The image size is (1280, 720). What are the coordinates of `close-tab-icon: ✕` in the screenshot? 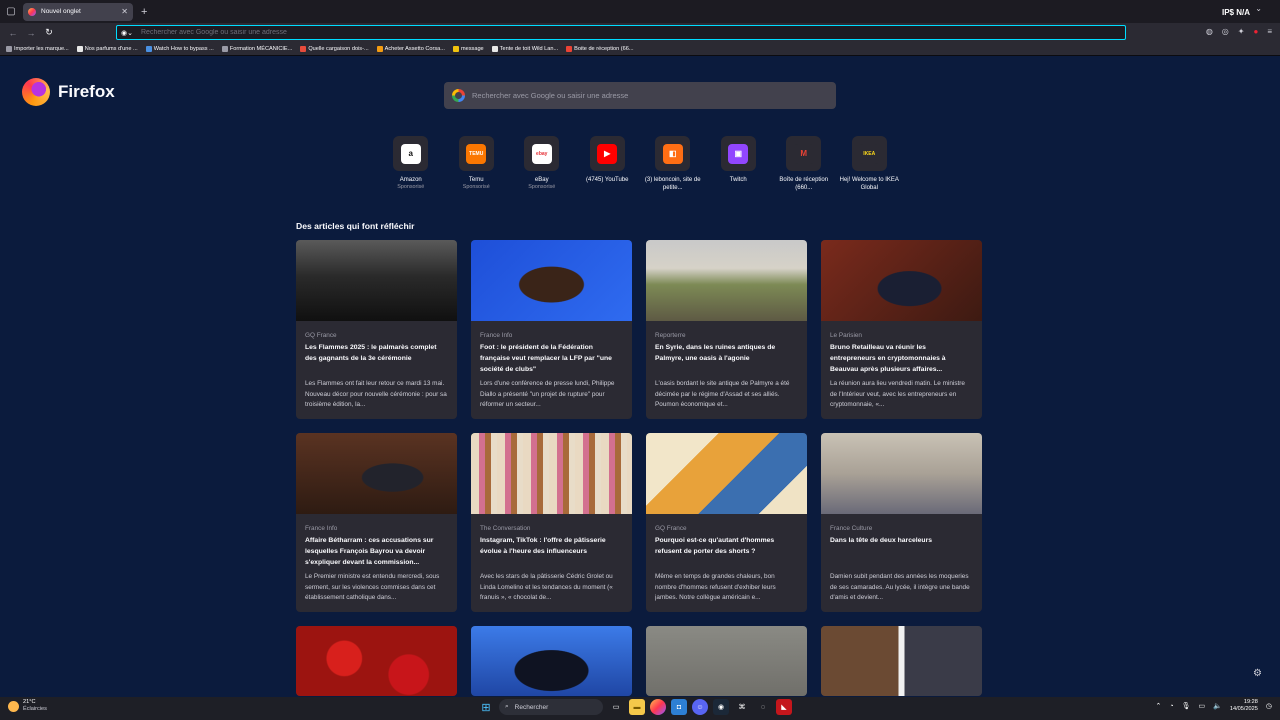 It's located at (124, 11).